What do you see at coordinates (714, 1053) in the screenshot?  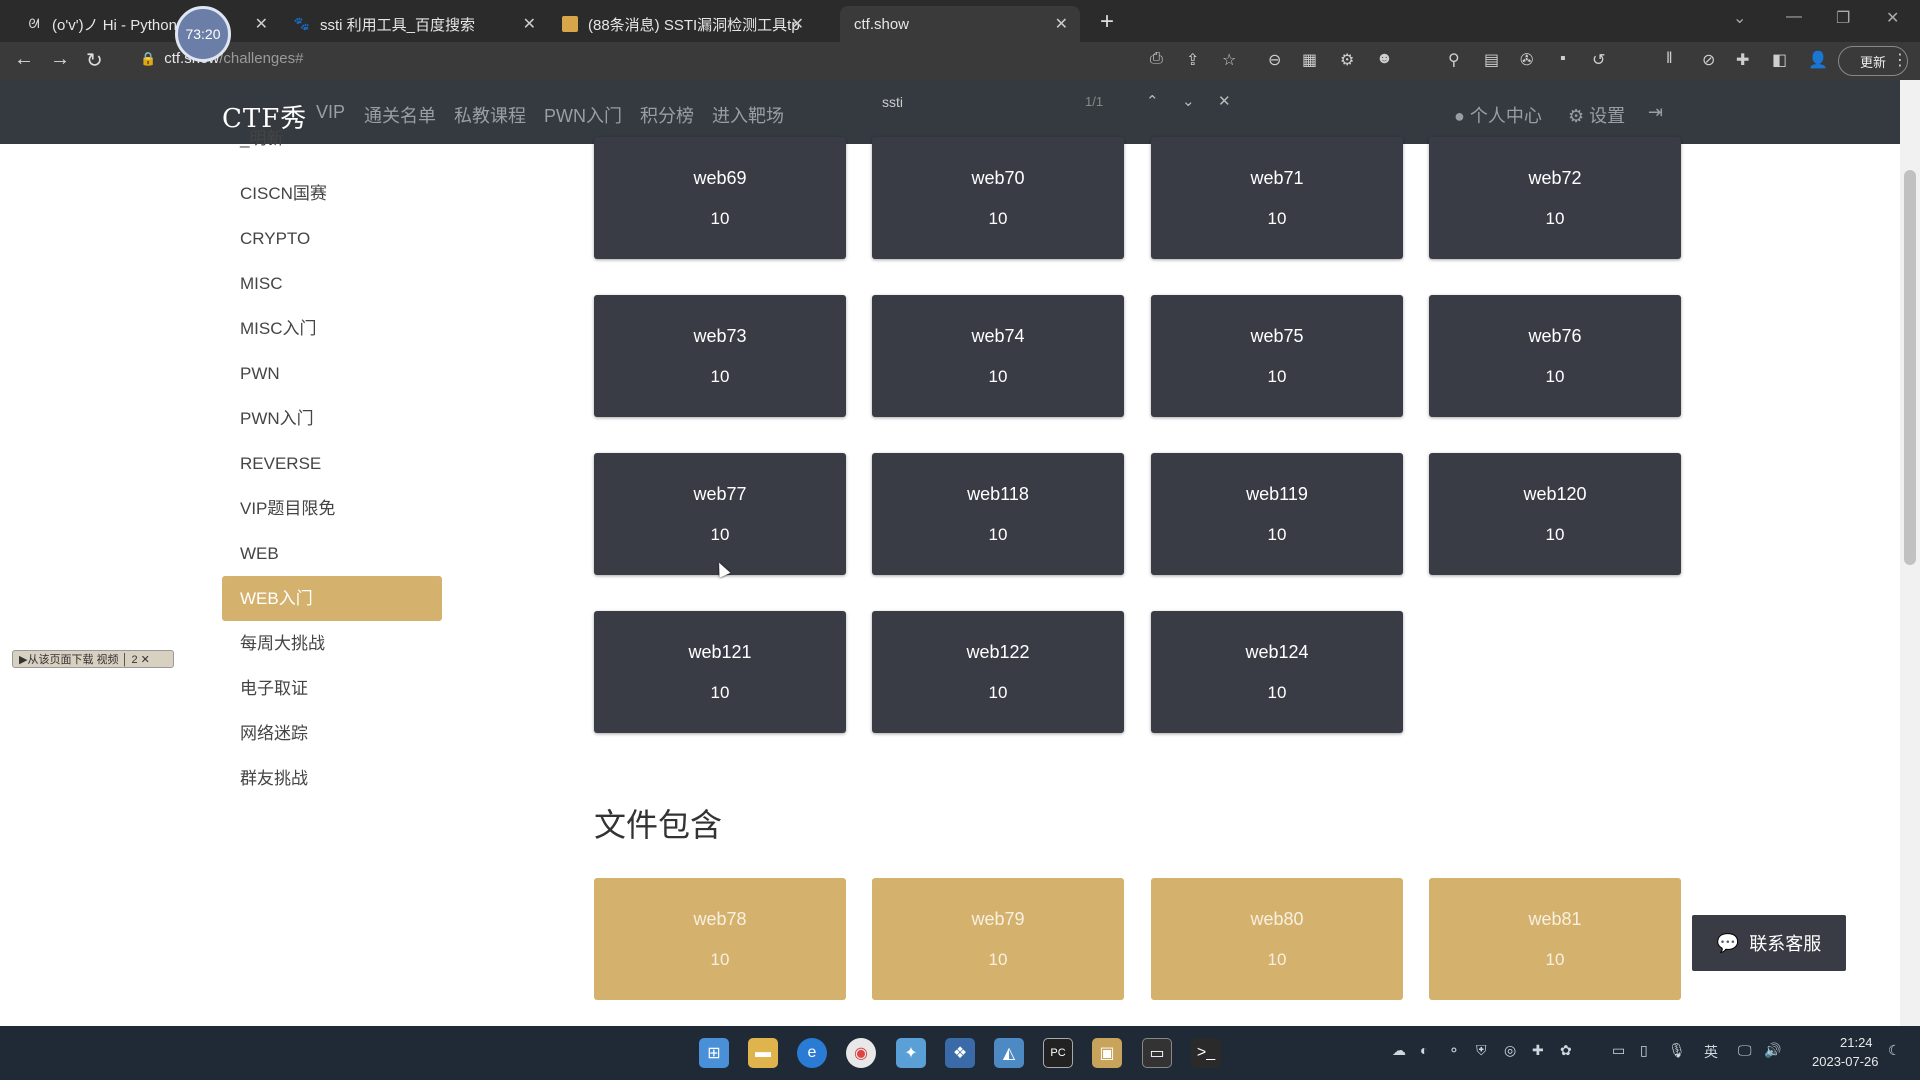 I see `windows-start-icon: ⊞` at bounding box center [714, 1053].